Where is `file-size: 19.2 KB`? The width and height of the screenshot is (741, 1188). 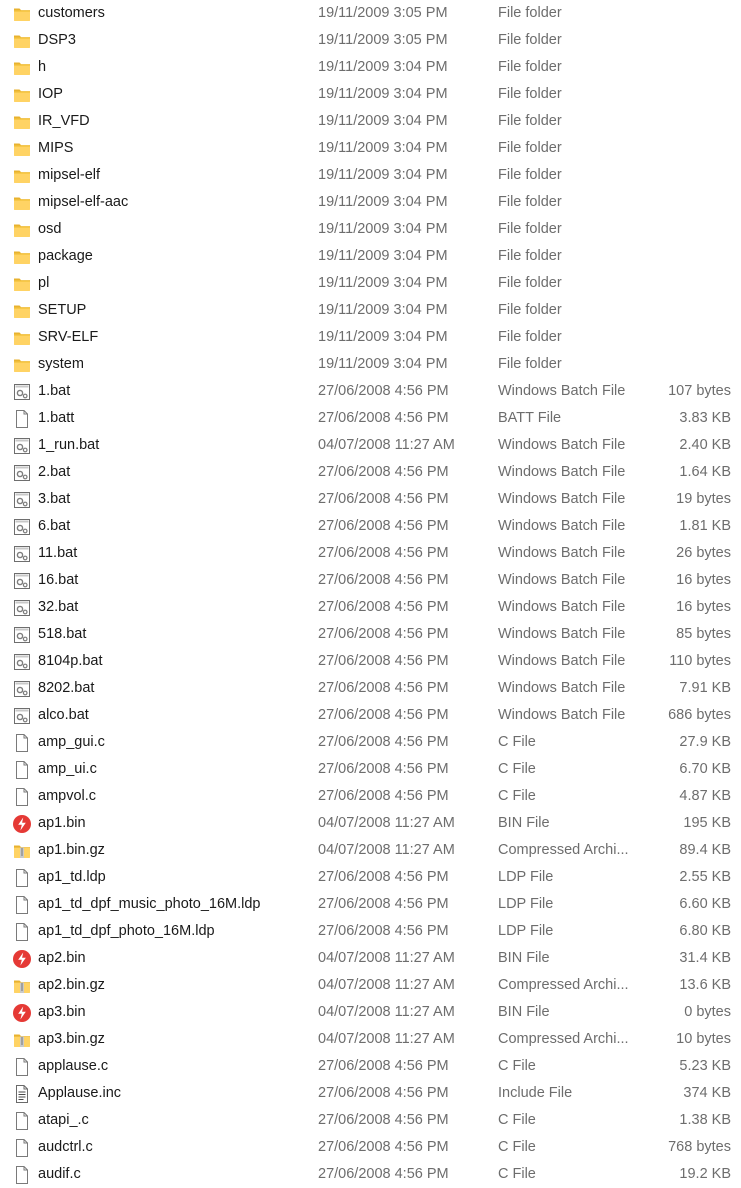
file-size: 19.2 KB is located at coordinates (705, 1174).